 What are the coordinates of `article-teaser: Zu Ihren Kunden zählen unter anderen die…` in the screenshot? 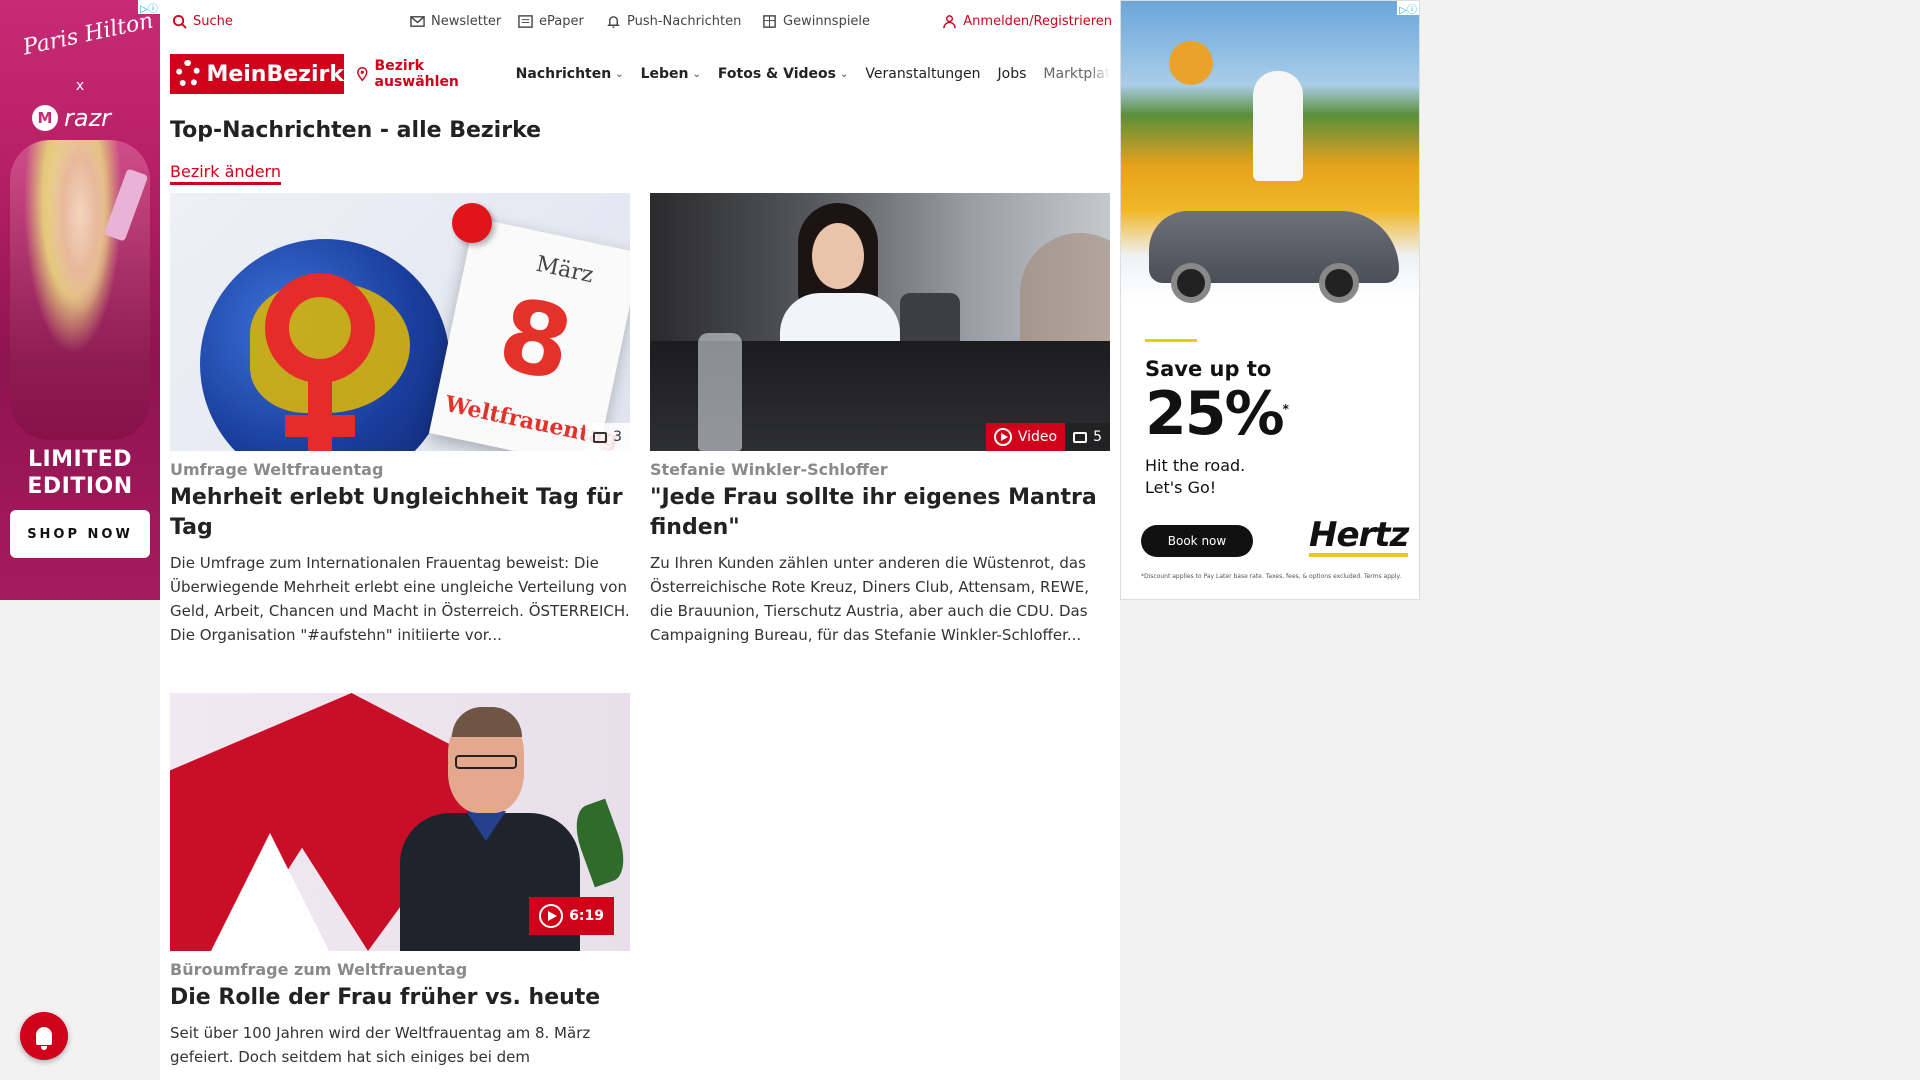 It's located at (870, 599).